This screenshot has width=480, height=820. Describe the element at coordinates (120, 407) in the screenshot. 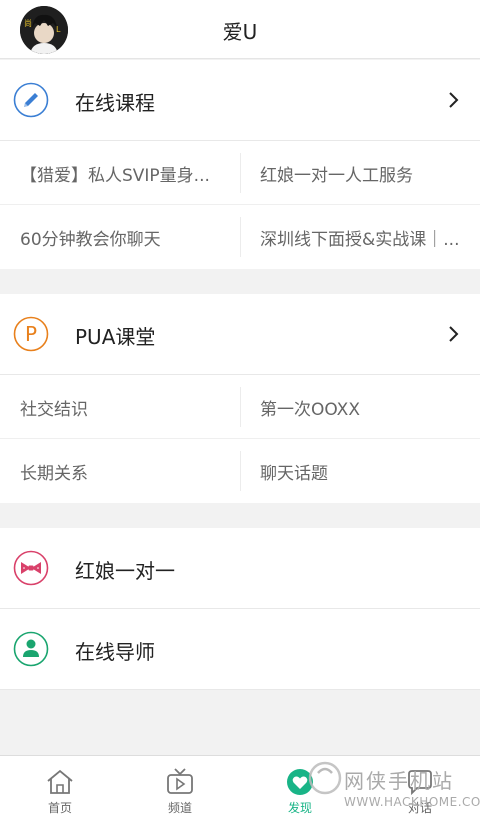

I see `pua-item: 社交结识` at that location.